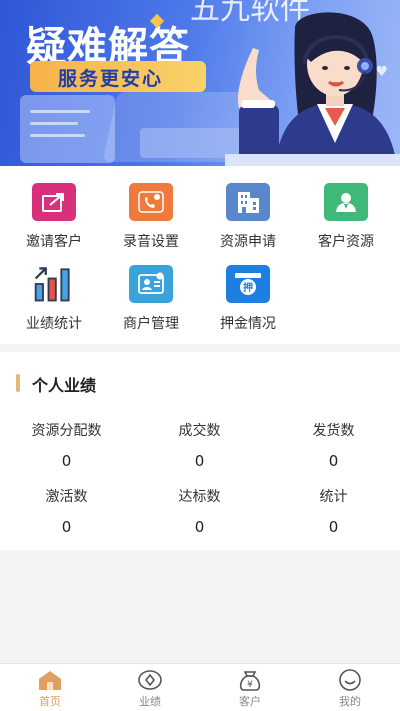 The image size is (400, 711). What do you see at coordinates (248, 287) in the screenshot?
I see `svg-text: 押` at bounding box center [248, 287].